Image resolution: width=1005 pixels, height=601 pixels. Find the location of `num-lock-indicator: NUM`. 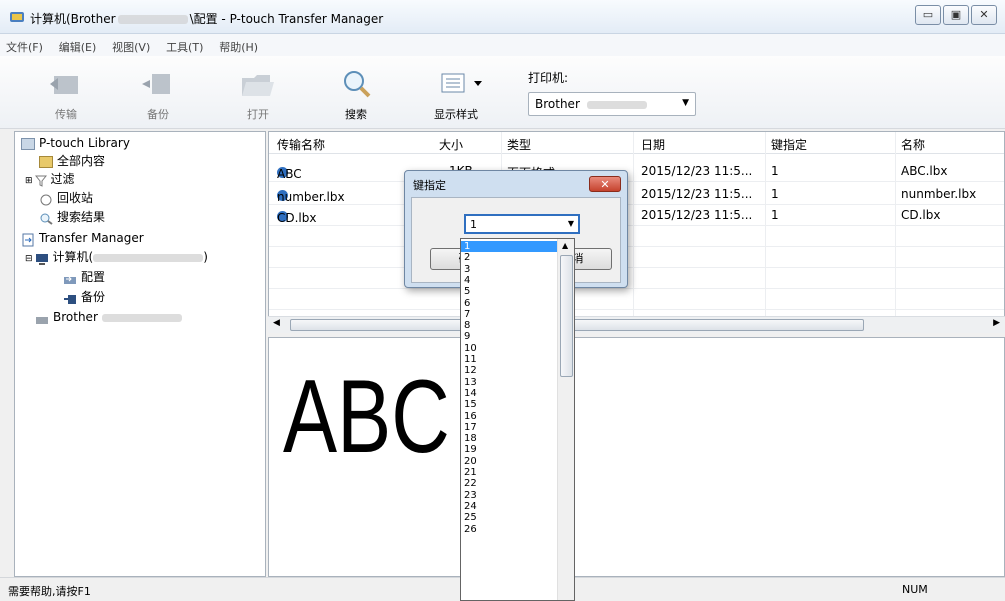

num-lock-indicator: NUM is located at coordinates (915, 589).